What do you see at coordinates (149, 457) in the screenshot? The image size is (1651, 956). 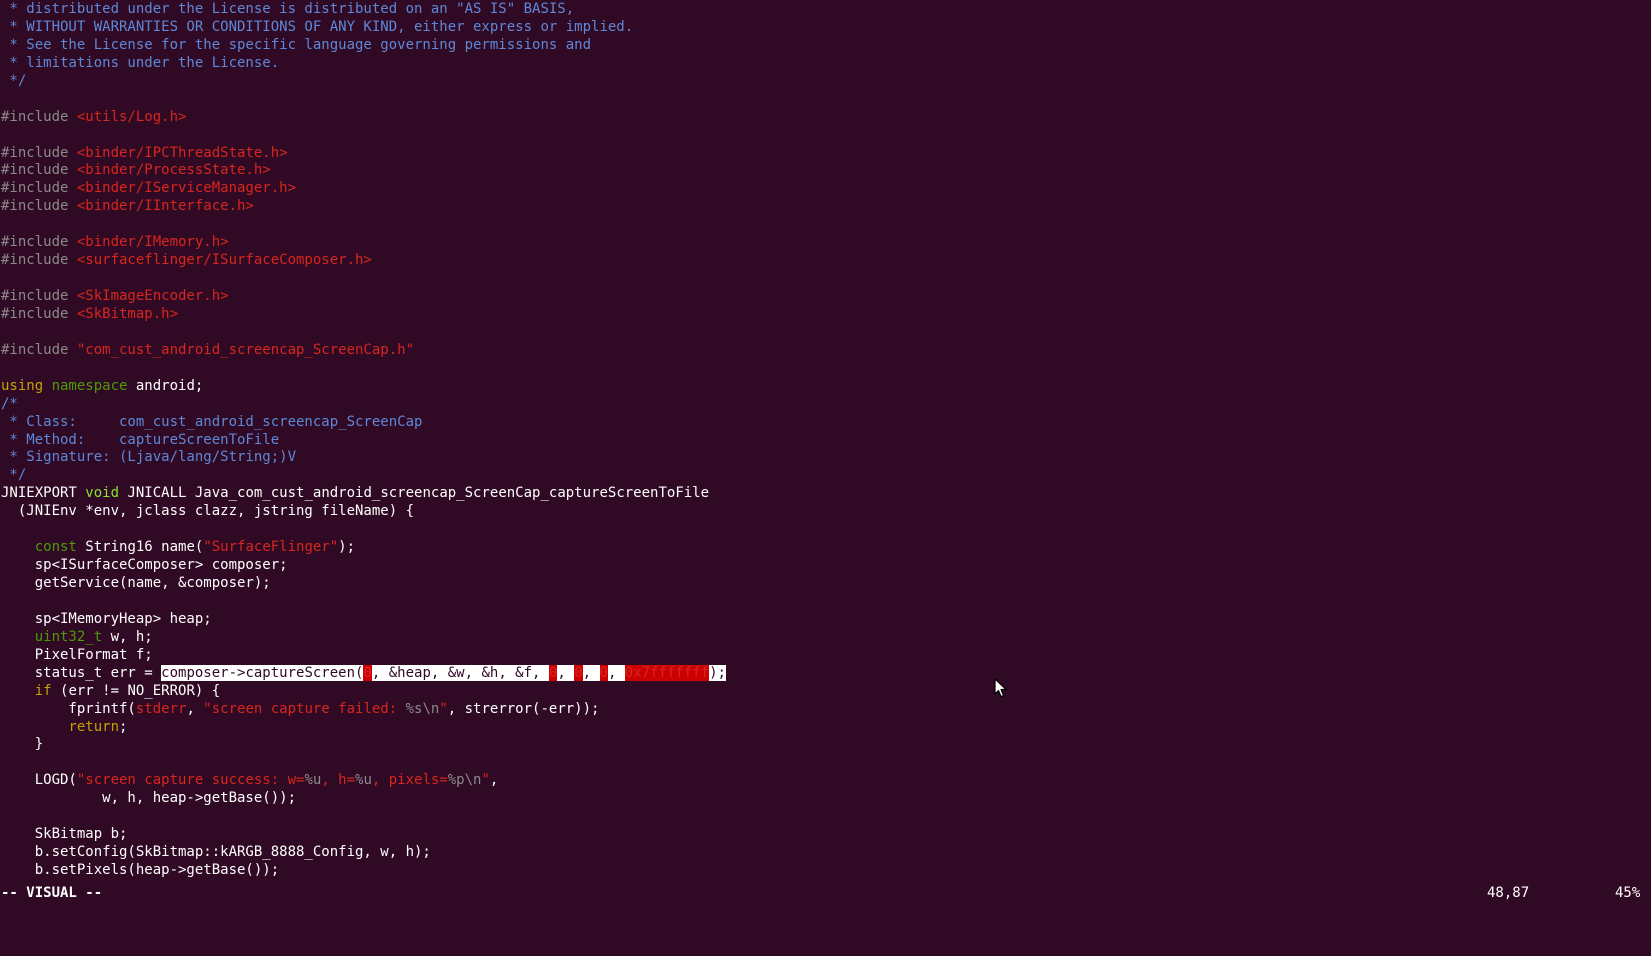 I see `code-token: * Signature: (Ljava/lang/String;)V` at bounding box center [149, 457].